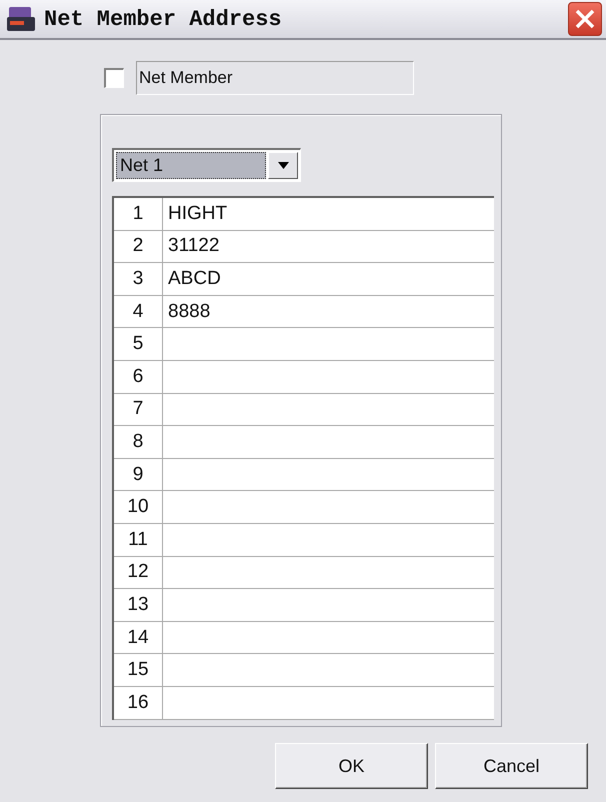 This screenshot has height=802, width=606. I want to click on table-cell: 8888, so click(328, 312).